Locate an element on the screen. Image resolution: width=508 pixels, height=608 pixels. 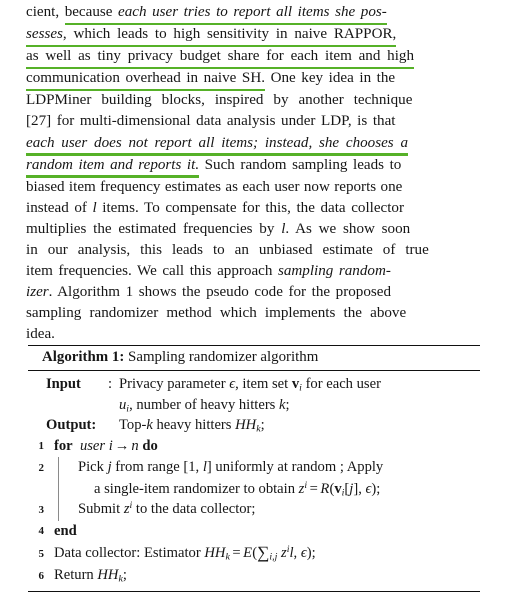
step-number: 1 is located at coordinates (41, 446).